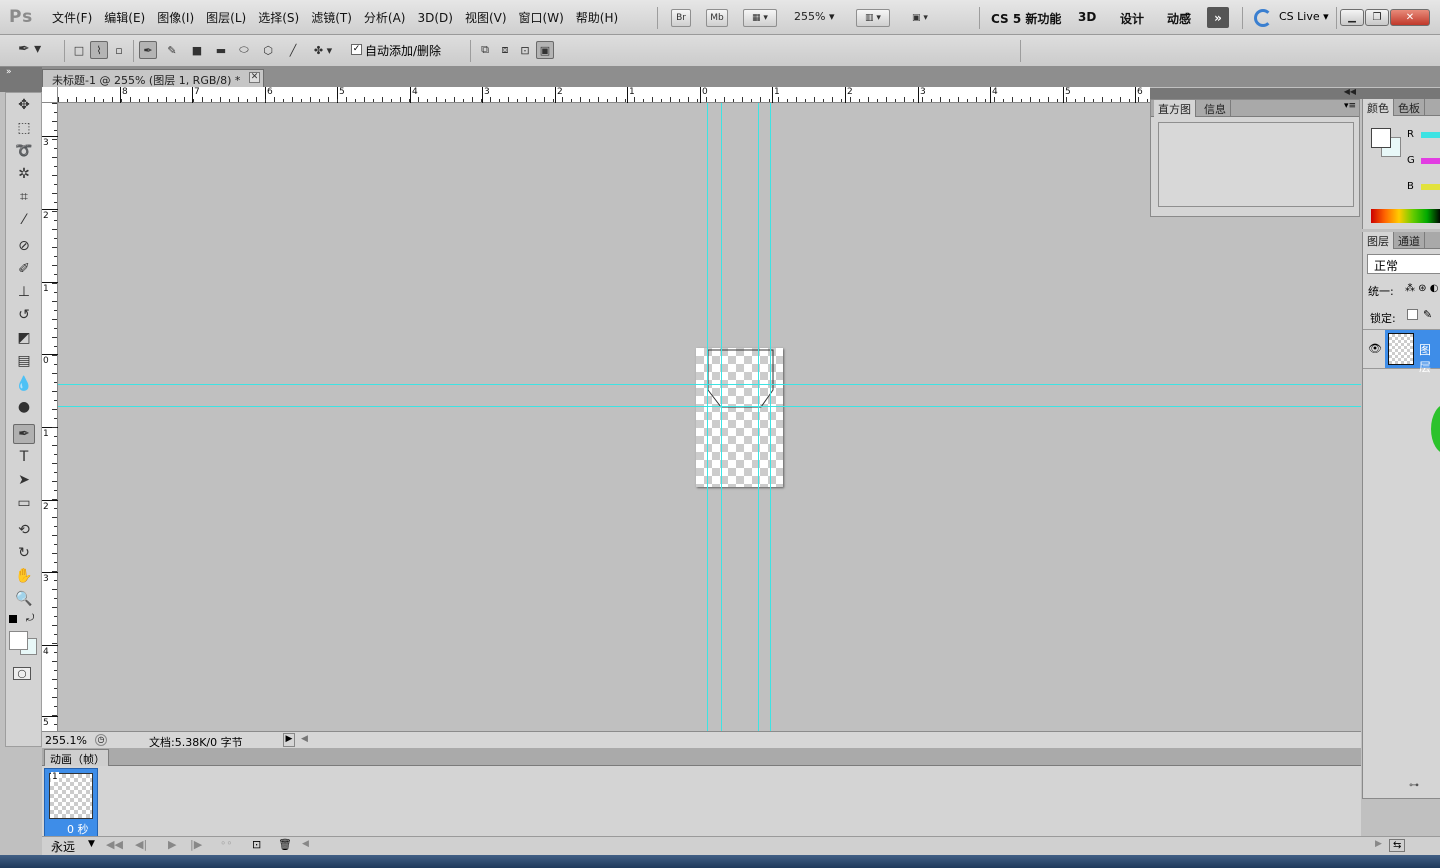 The image size is (1440, 868). Describe the element at coordinates (289, 740) in the screenshot. I see `status-menu-arrow-icon: ▶` at that location.